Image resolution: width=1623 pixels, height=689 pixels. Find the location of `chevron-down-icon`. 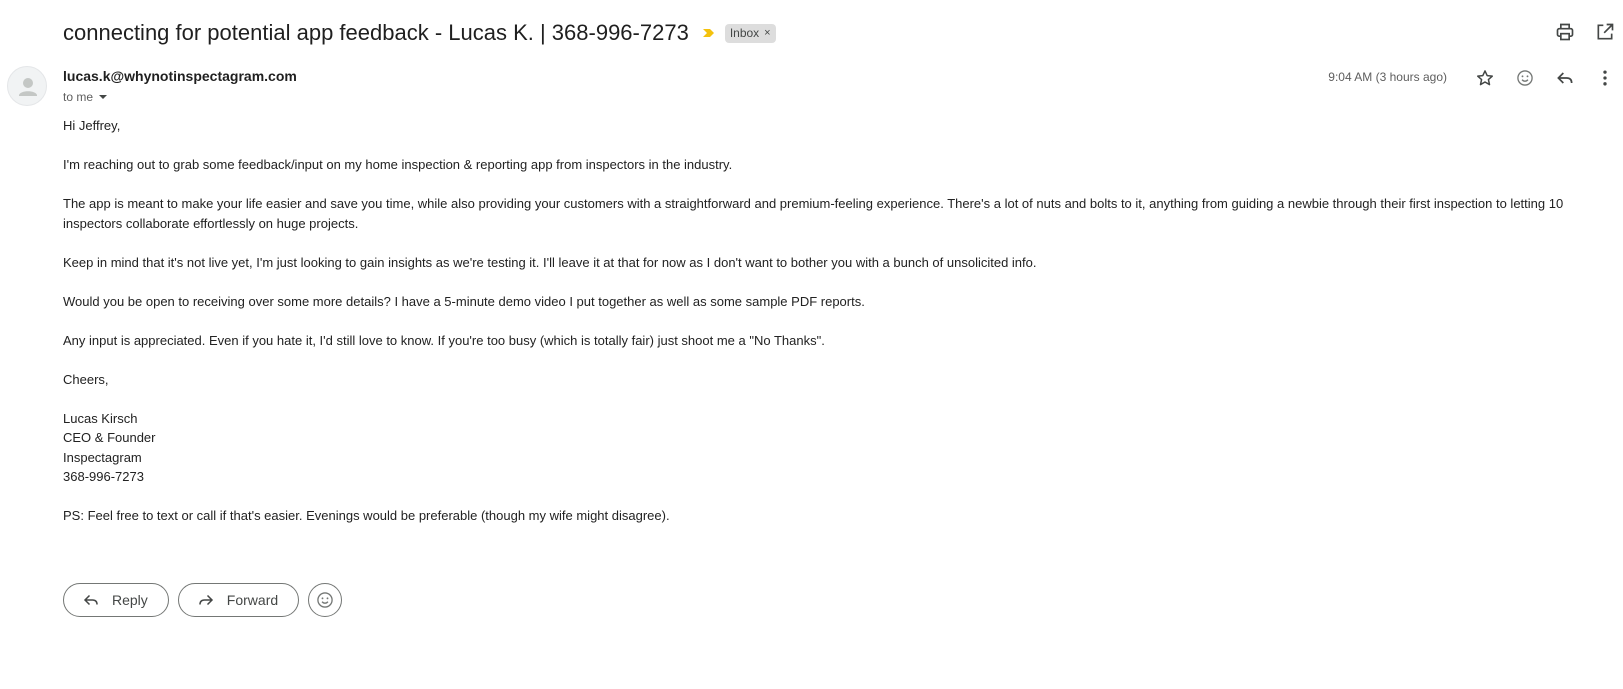

chevron-down-icon is located at coordinates (103, 97).